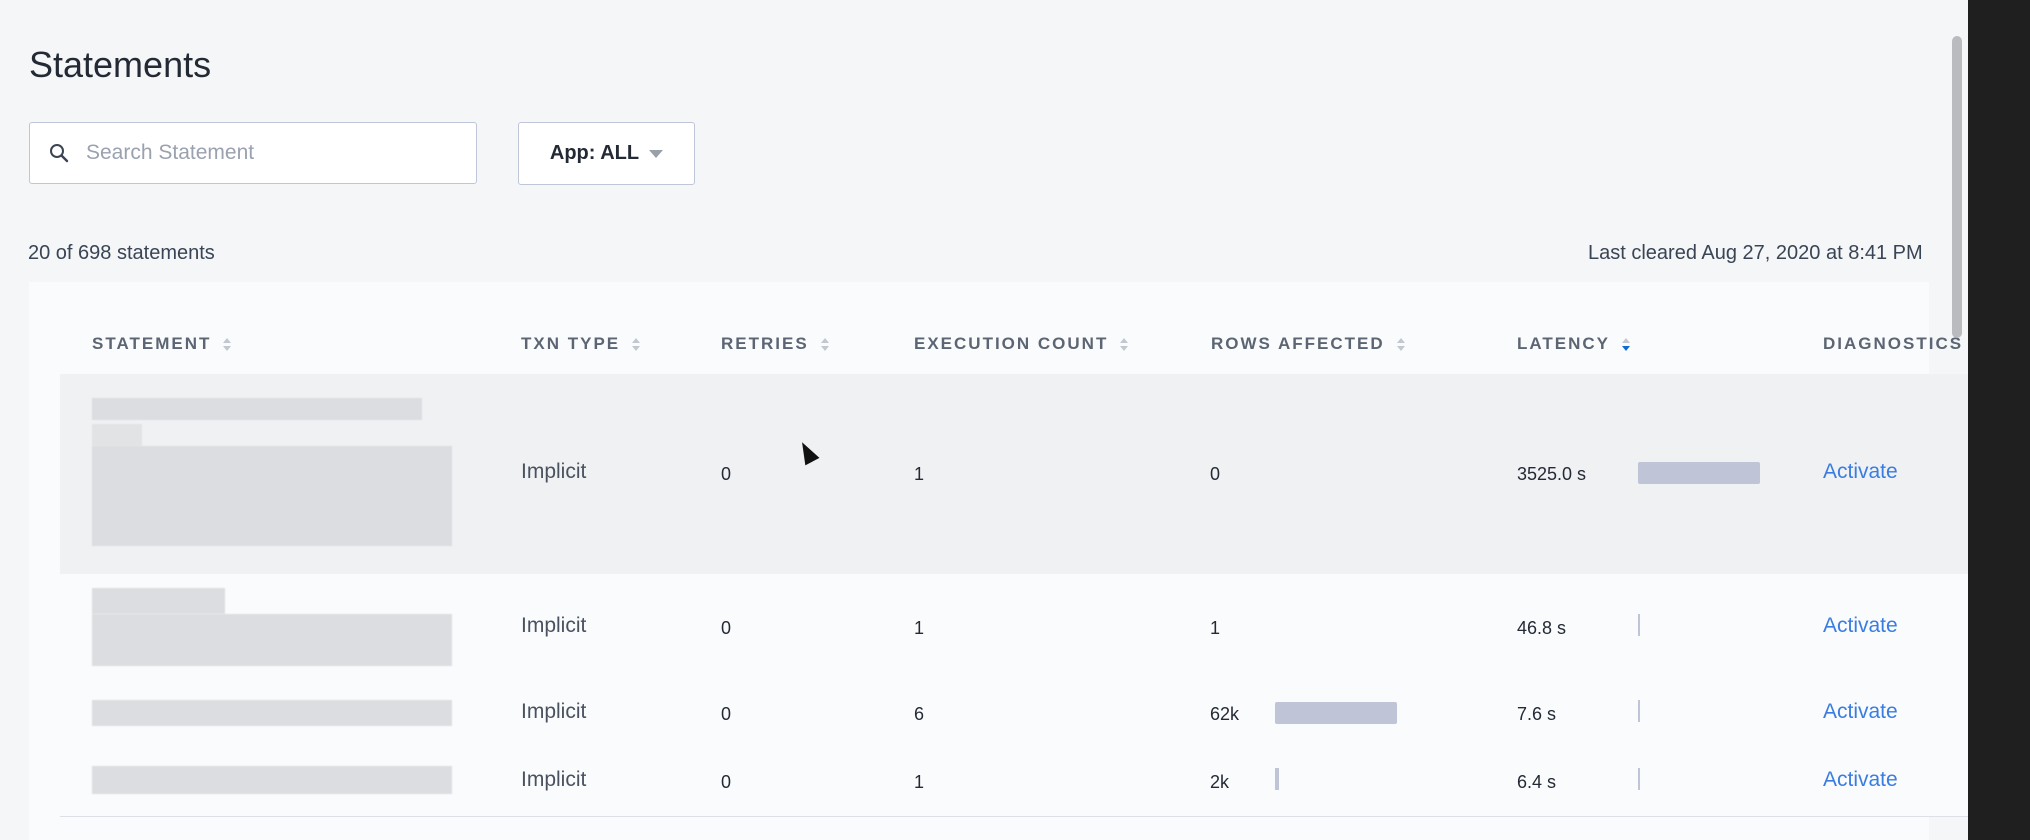  Describe the element at coordinates (266, 153) in the screenshot. I see `search-input` at that location.